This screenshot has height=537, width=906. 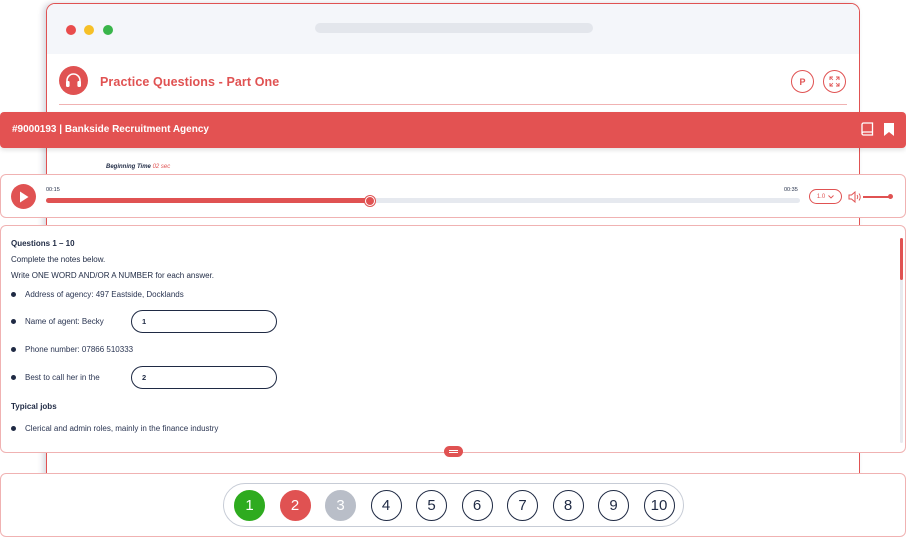 I want to click on question-number-button: 2, so click(x=295, y=505).